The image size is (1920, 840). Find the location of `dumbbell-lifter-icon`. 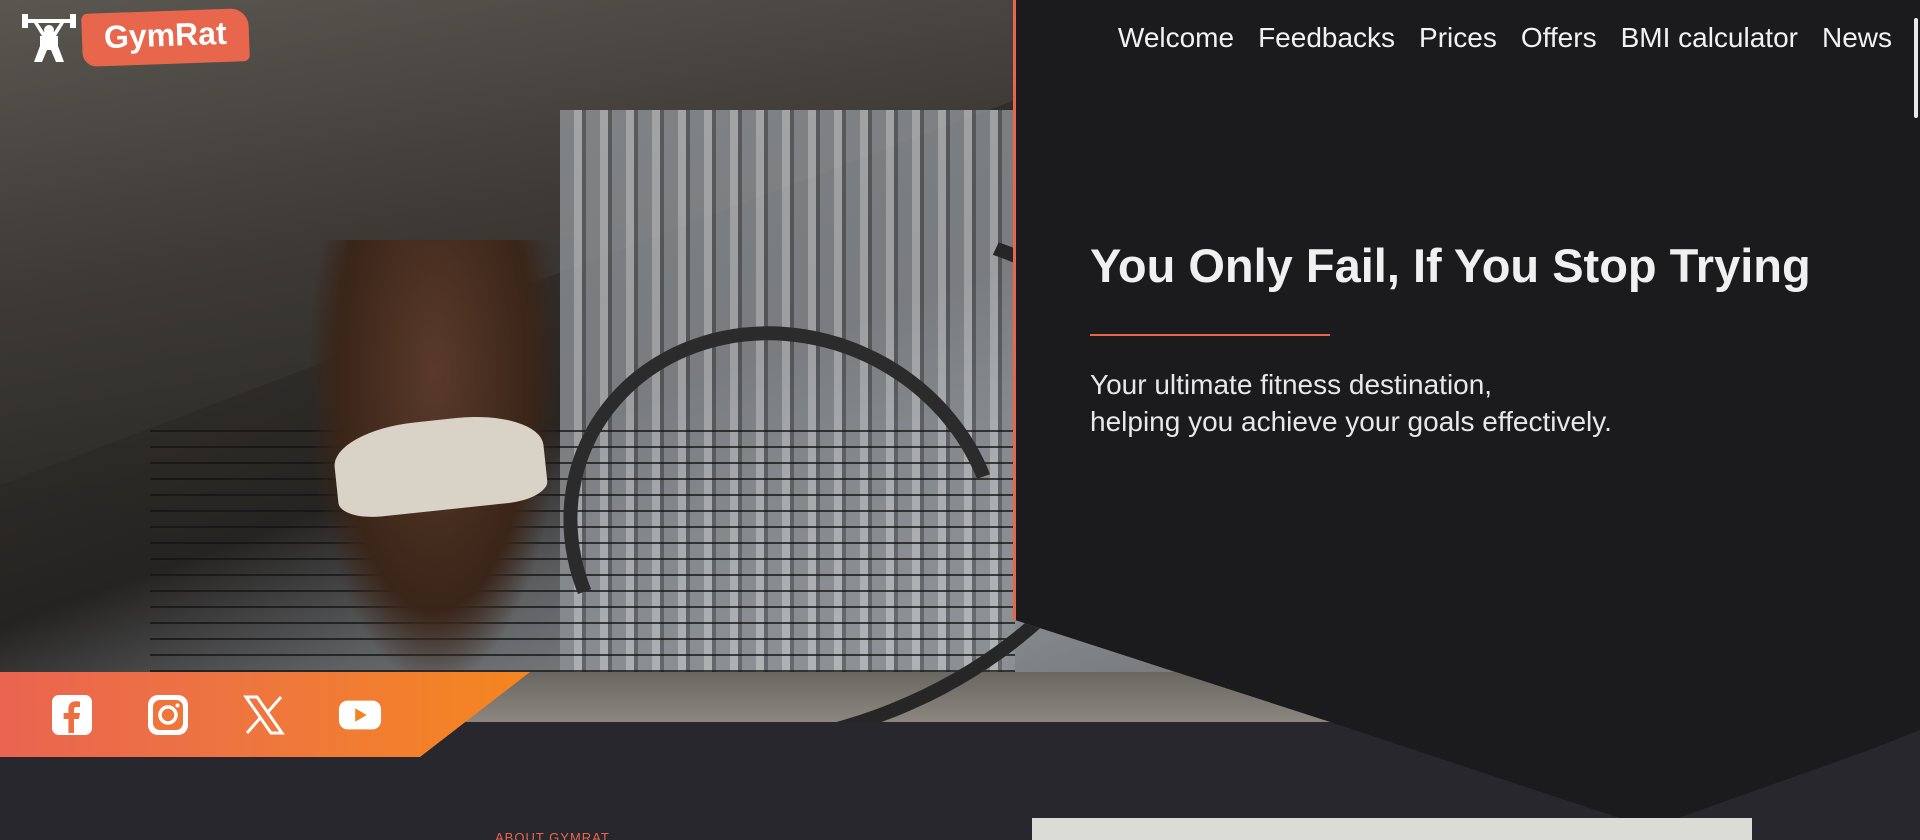

dumbbell-lifter-icon is located at coordinates (49, 38).